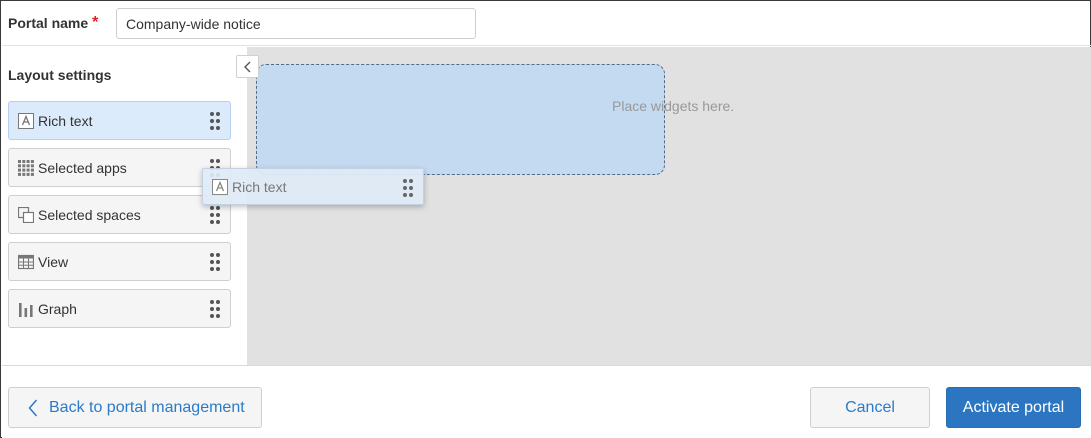 The width and height of the screenshot is (1091, 438). I want to click on activate-portal-button: Activate portal, so click(1013, 407).